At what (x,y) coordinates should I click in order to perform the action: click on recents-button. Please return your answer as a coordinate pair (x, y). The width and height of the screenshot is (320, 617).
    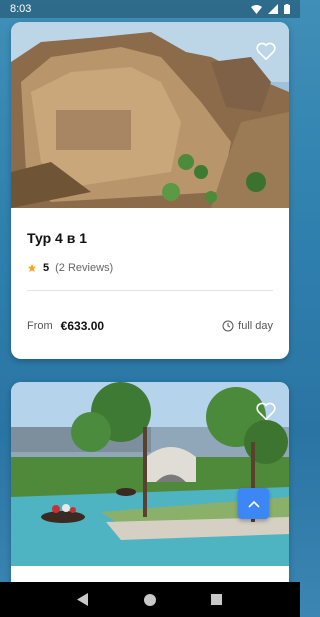
    Looking at the image, I should click on (217, 600).